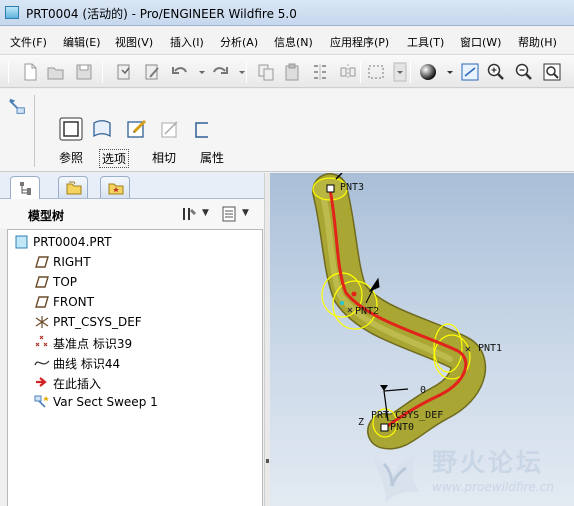 The height and width of the screenshot is (506, 574). What do you see at coordinates (348, 72) in the screenshot?
I see `mirror-icon` at bounding box center [348, 72].